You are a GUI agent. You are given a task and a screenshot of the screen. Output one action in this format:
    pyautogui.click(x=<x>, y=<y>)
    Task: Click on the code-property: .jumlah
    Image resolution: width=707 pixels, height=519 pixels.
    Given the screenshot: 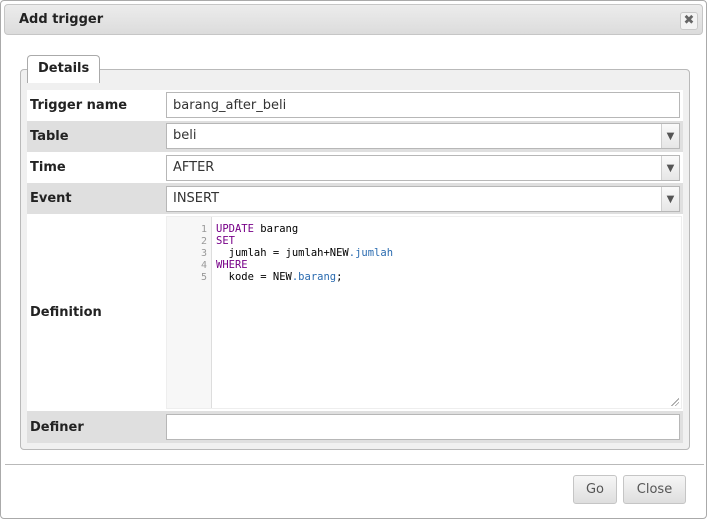 What is the action you would take?
    pyautogui.click(x=371, y=253)
    